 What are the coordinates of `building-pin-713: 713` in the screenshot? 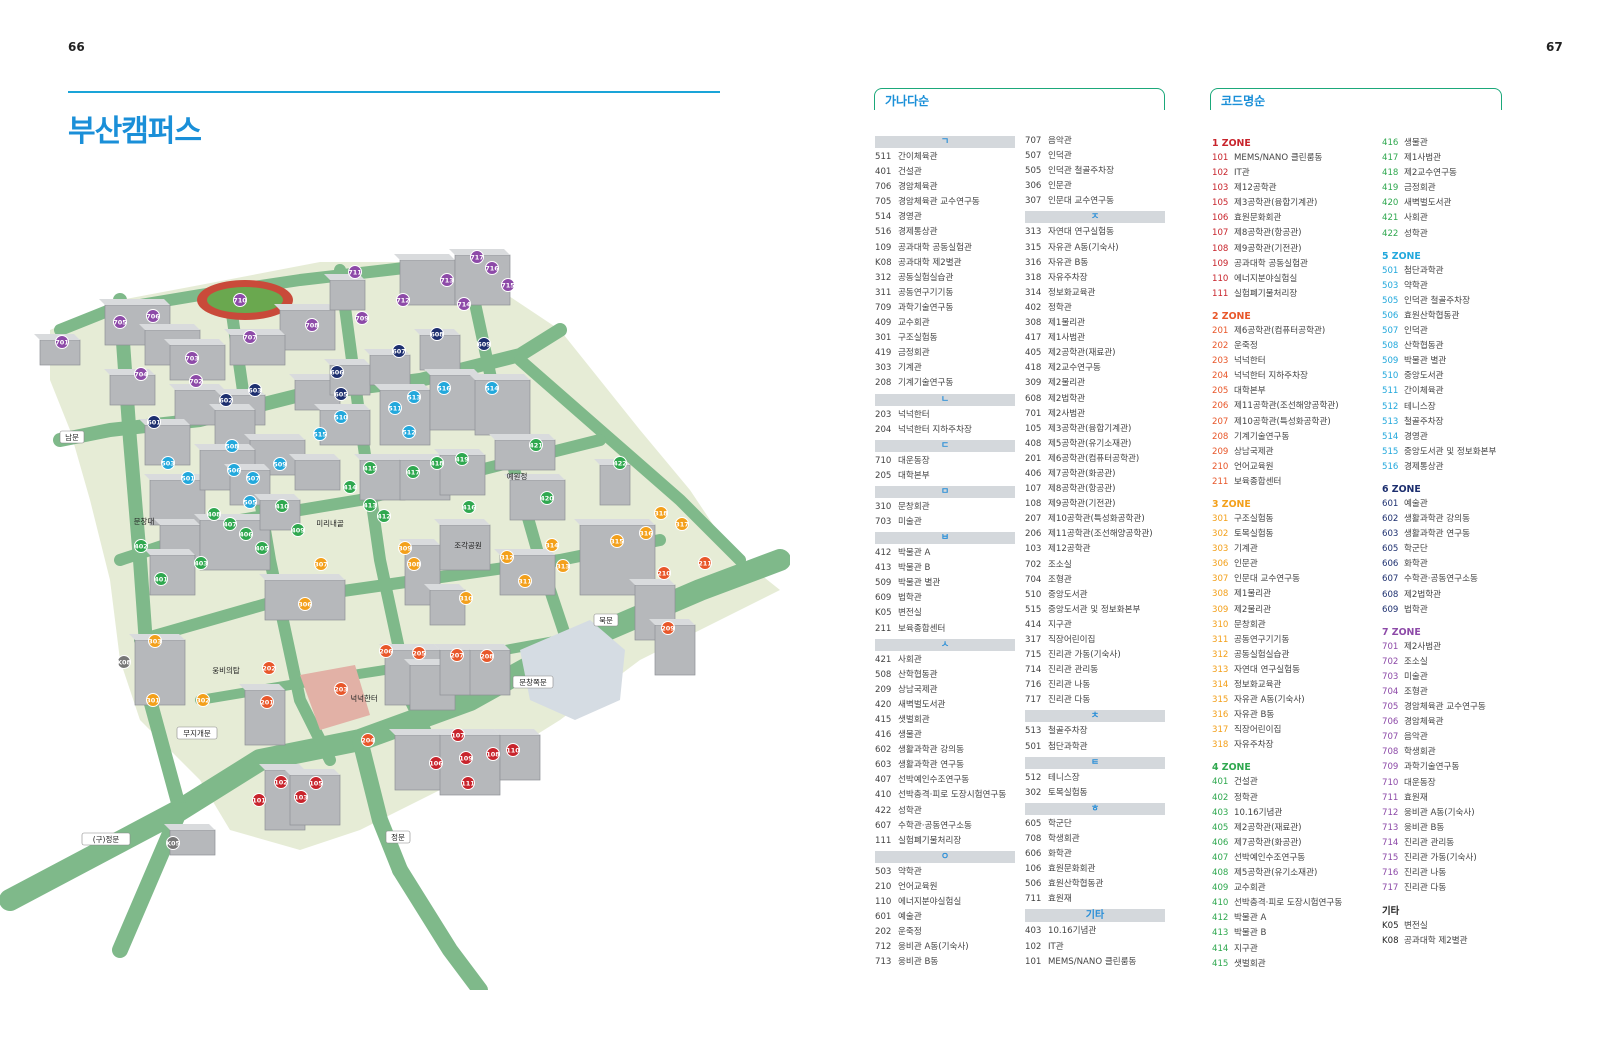 It's located at (447, 280).